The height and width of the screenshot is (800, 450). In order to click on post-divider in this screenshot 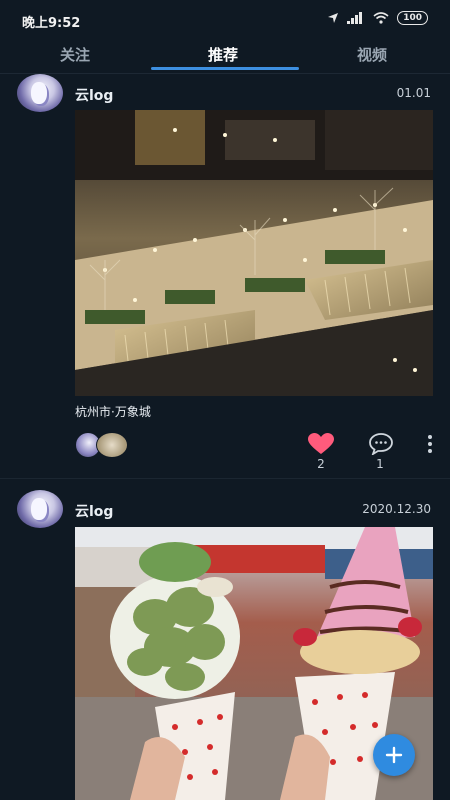, I will do `click(225, 478)`.